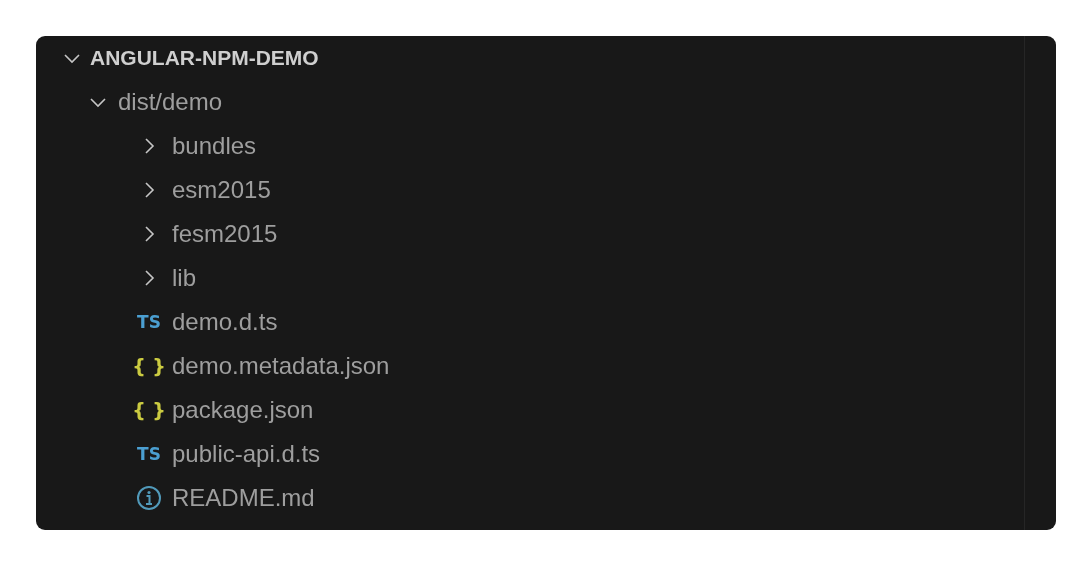 The height and width of the screenshot is (566, 1092). What do you see at coordinates (149, 498) in the screenshot?
I see `info-icon` at bounding box center [149, 498].